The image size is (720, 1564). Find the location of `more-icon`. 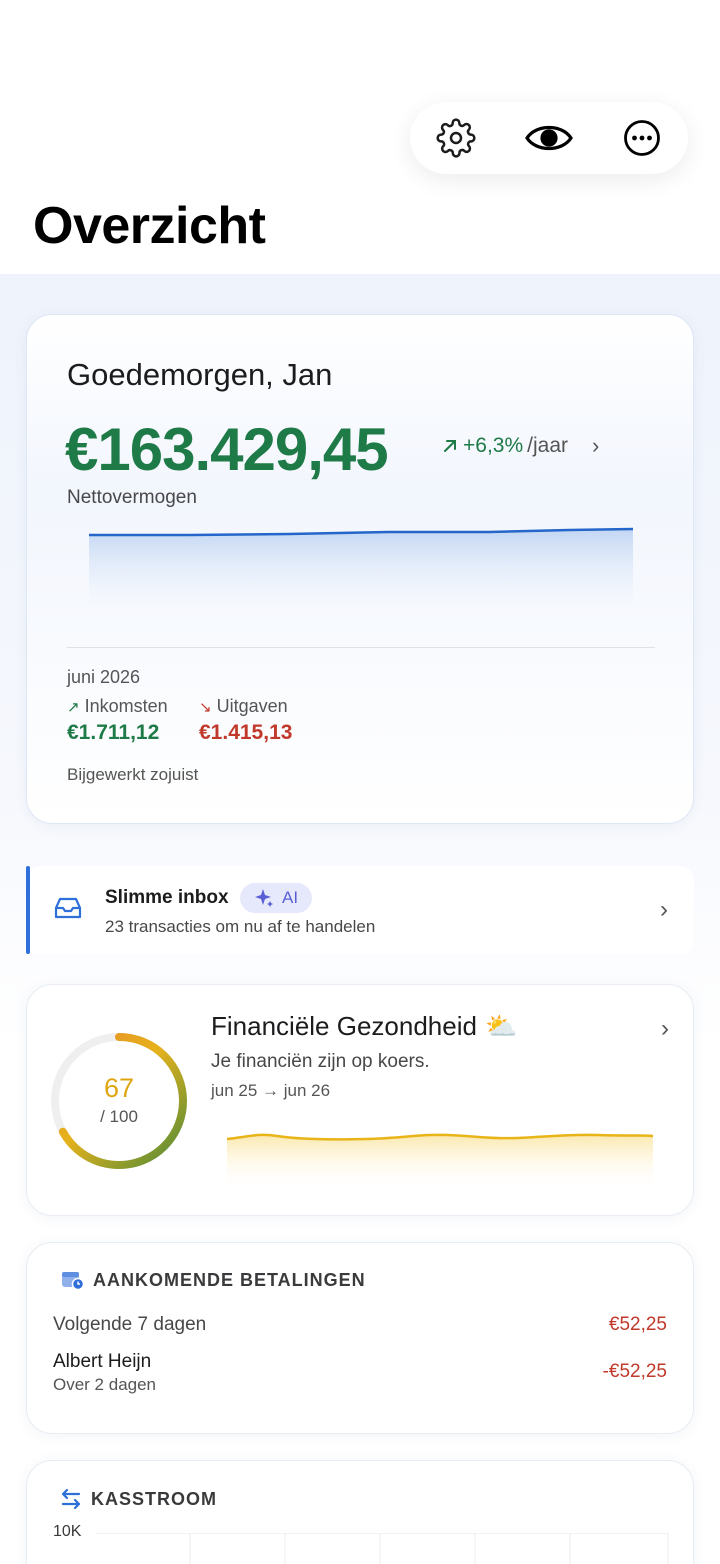

more-icon is located at coordinates (641, 138).